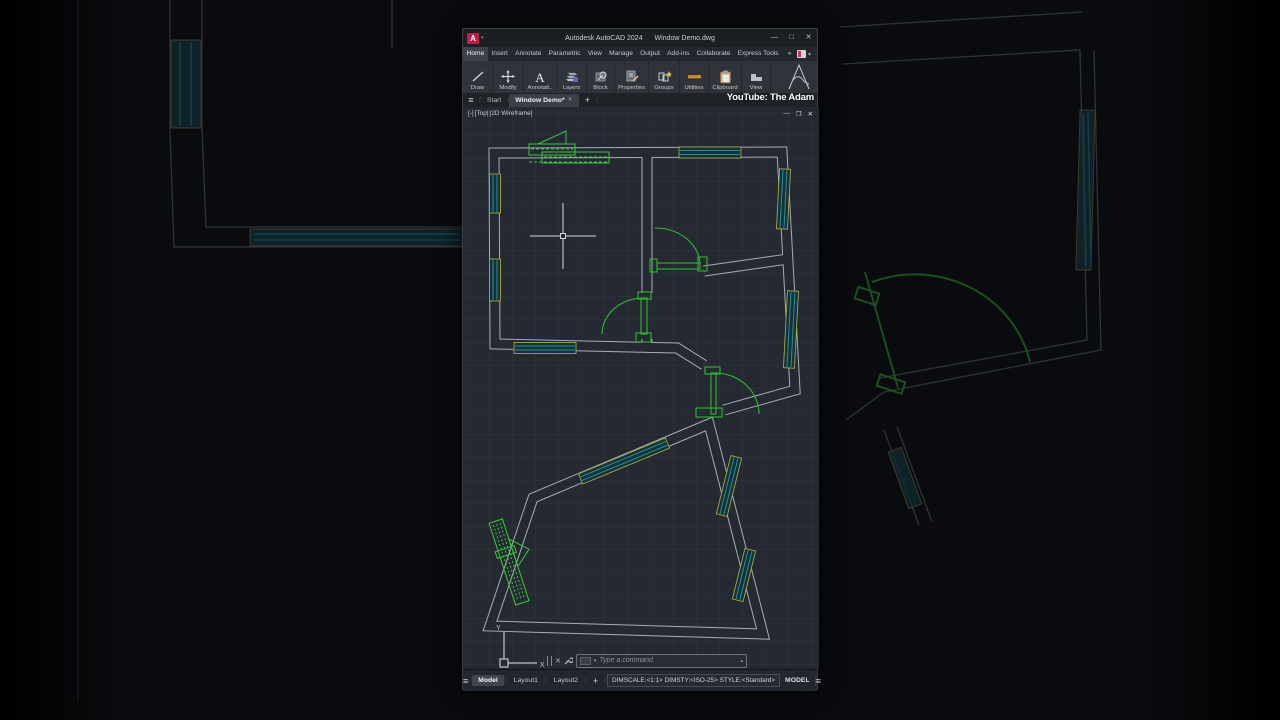 The height and width of the screenshot is (720, 1280). I want to click on svg-text: A, so click(540, 77).